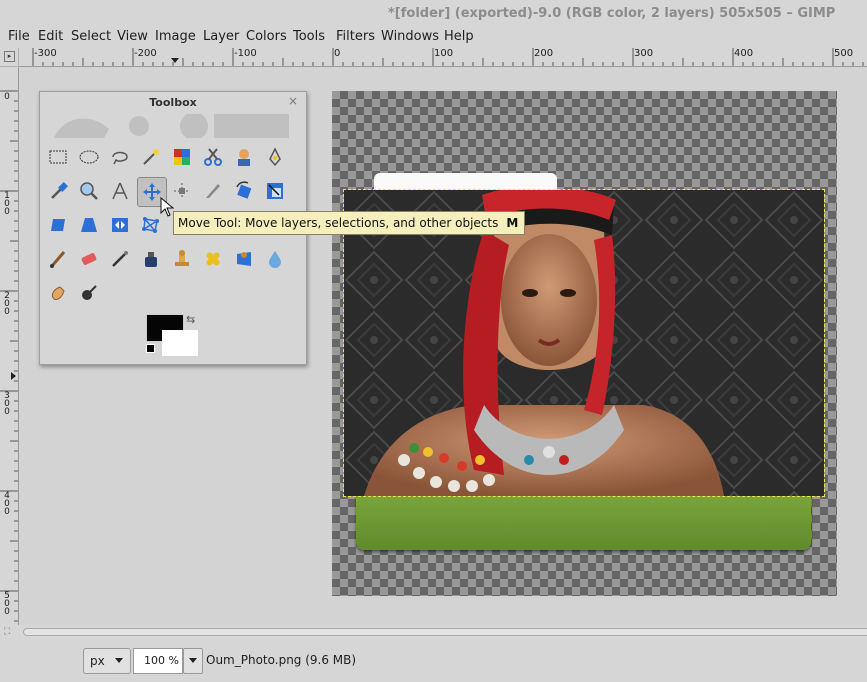 The width and height of the screenshot is (867, 682). I want to click on ellipse-select-tool, so click(89, 157).